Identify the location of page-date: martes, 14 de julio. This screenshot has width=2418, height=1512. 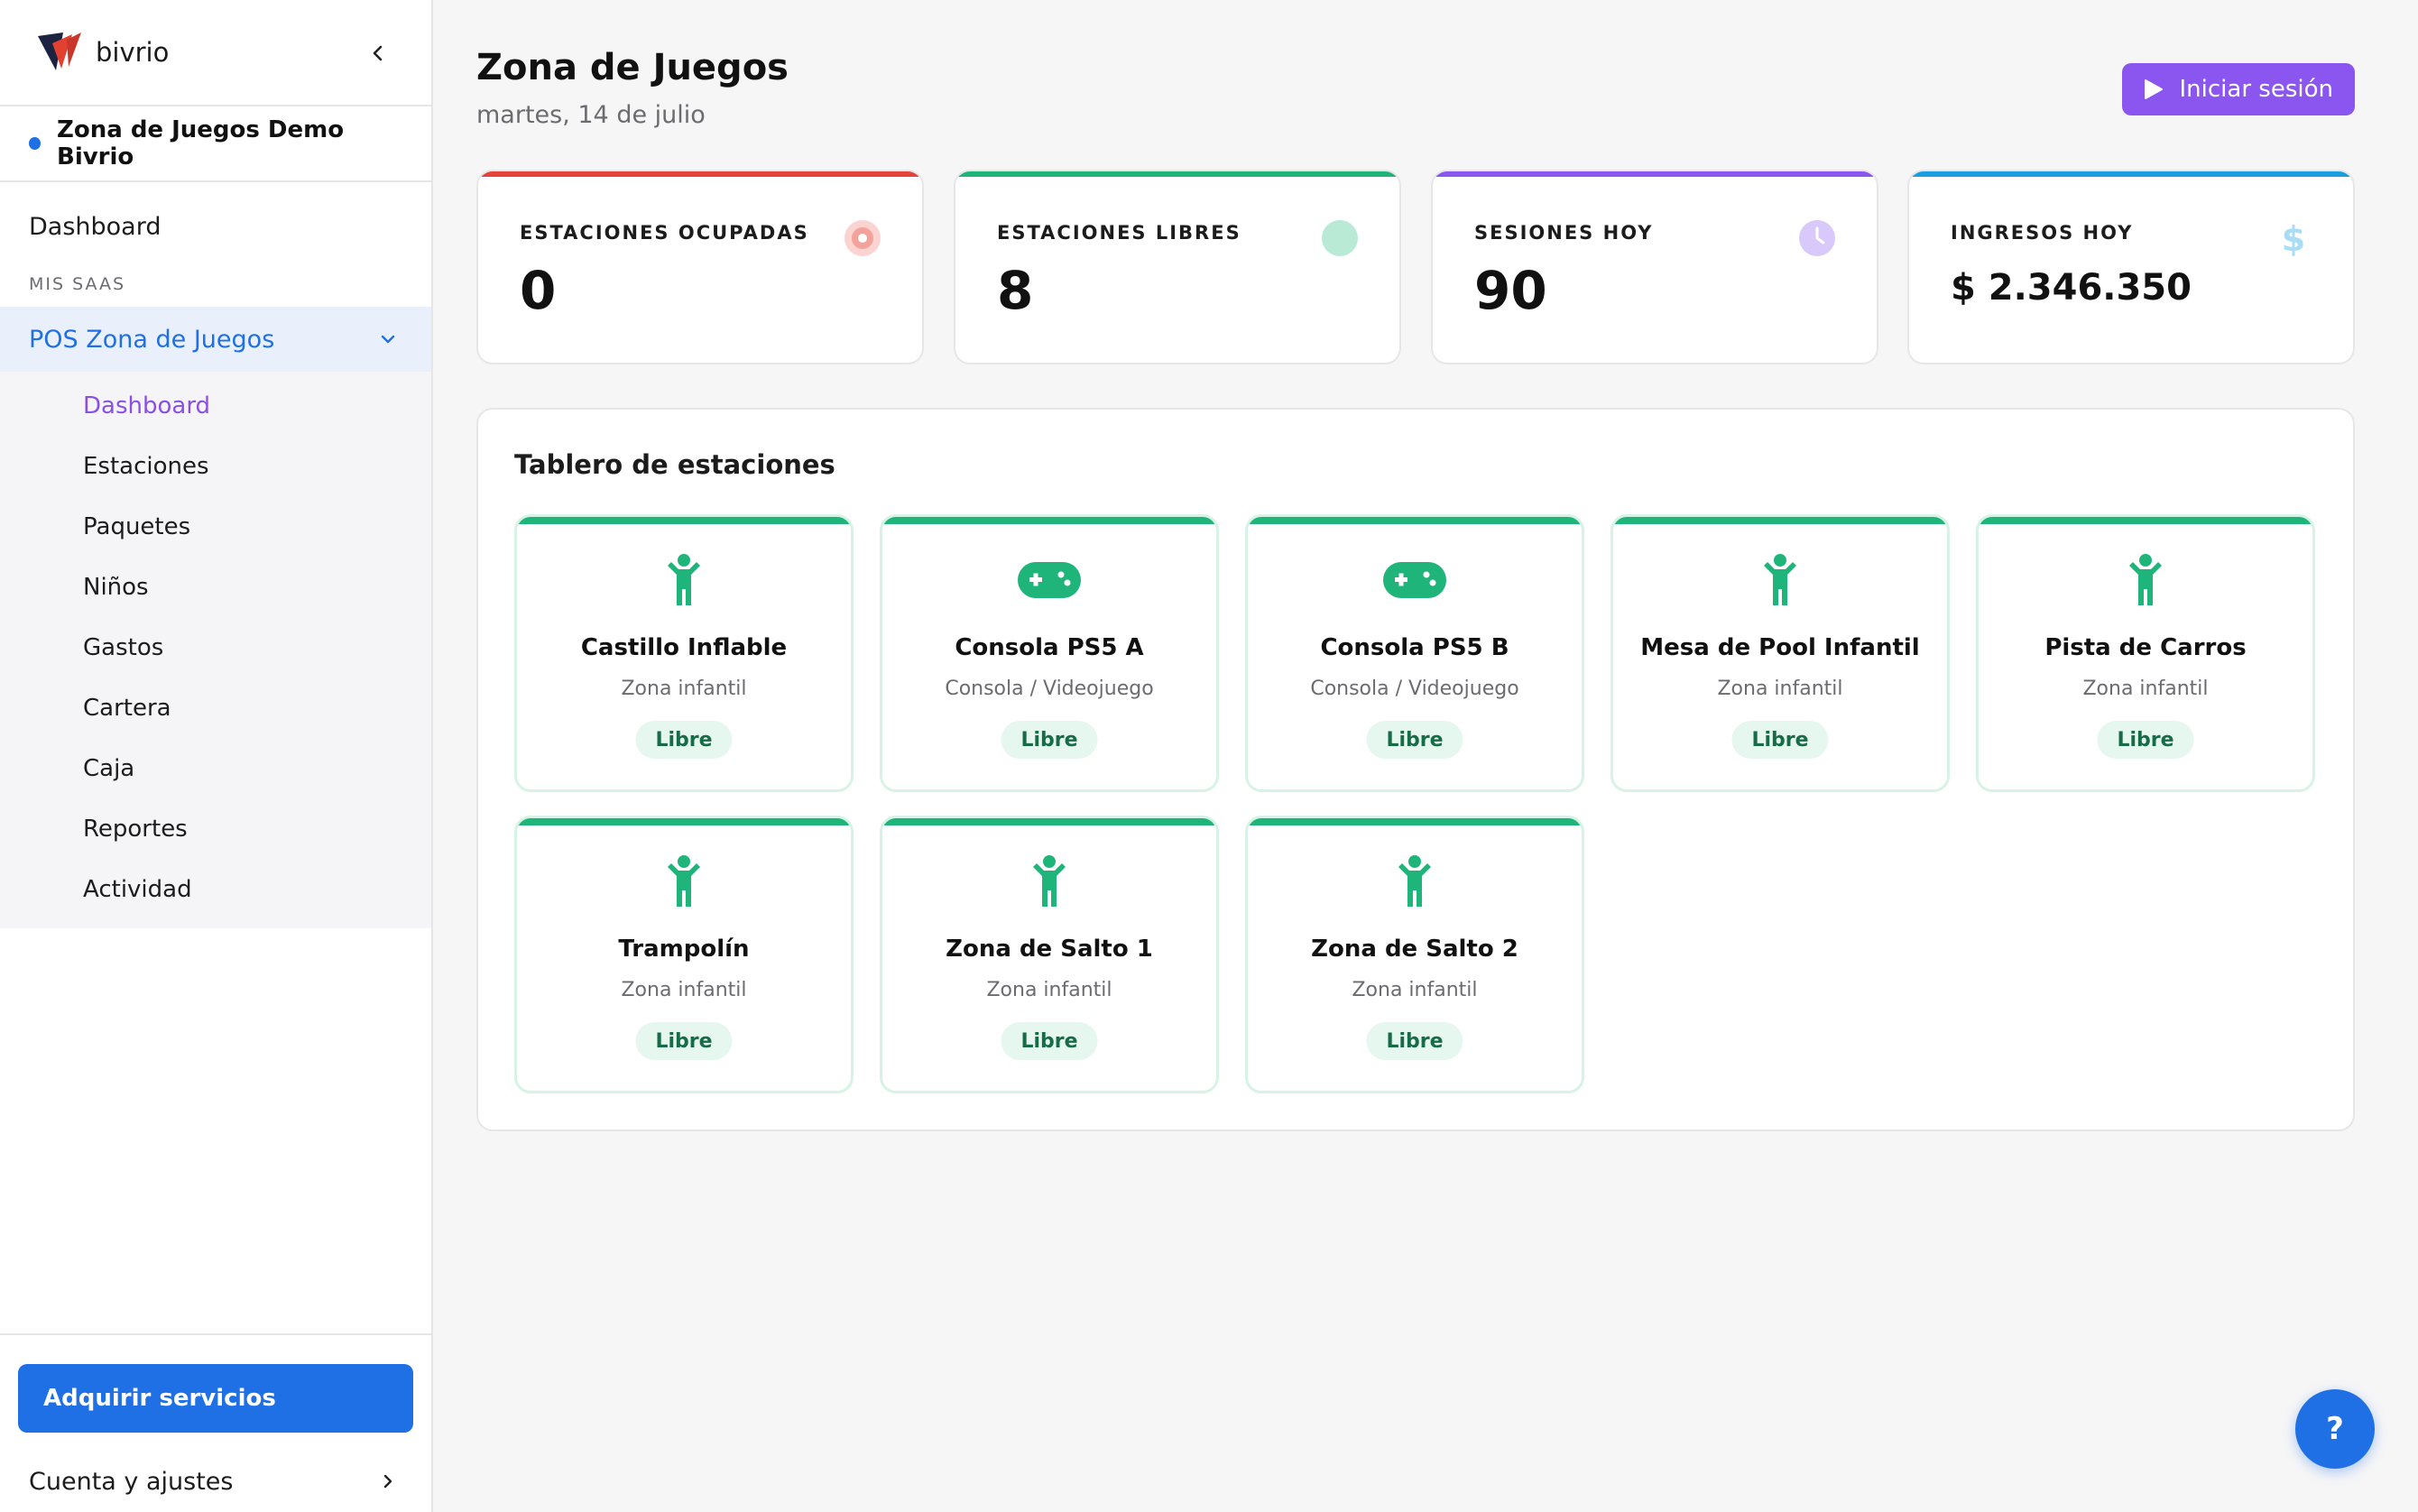
(591, 115).